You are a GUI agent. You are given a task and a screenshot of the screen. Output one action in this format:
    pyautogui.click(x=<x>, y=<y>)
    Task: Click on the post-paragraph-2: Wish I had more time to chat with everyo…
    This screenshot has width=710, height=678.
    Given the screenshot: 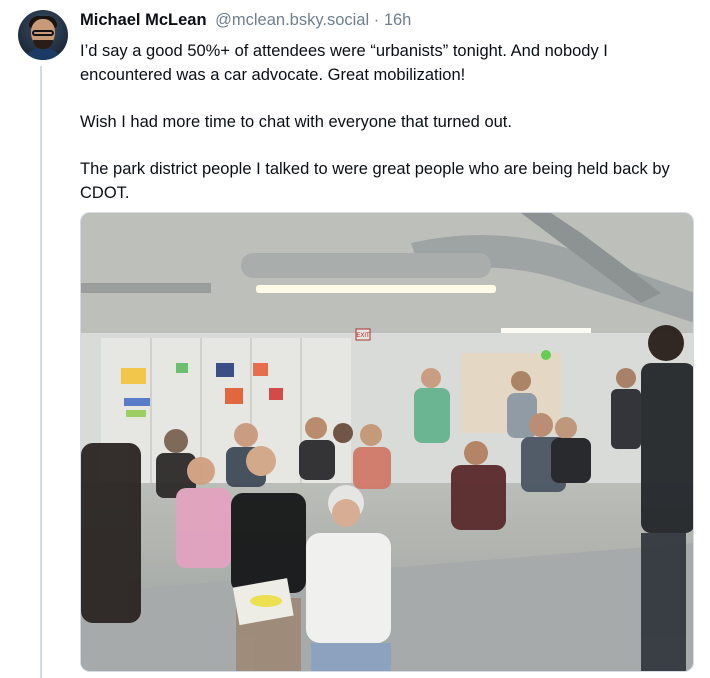 What is the action you would take?
    pyautogui.click(x=296, y=122)
    